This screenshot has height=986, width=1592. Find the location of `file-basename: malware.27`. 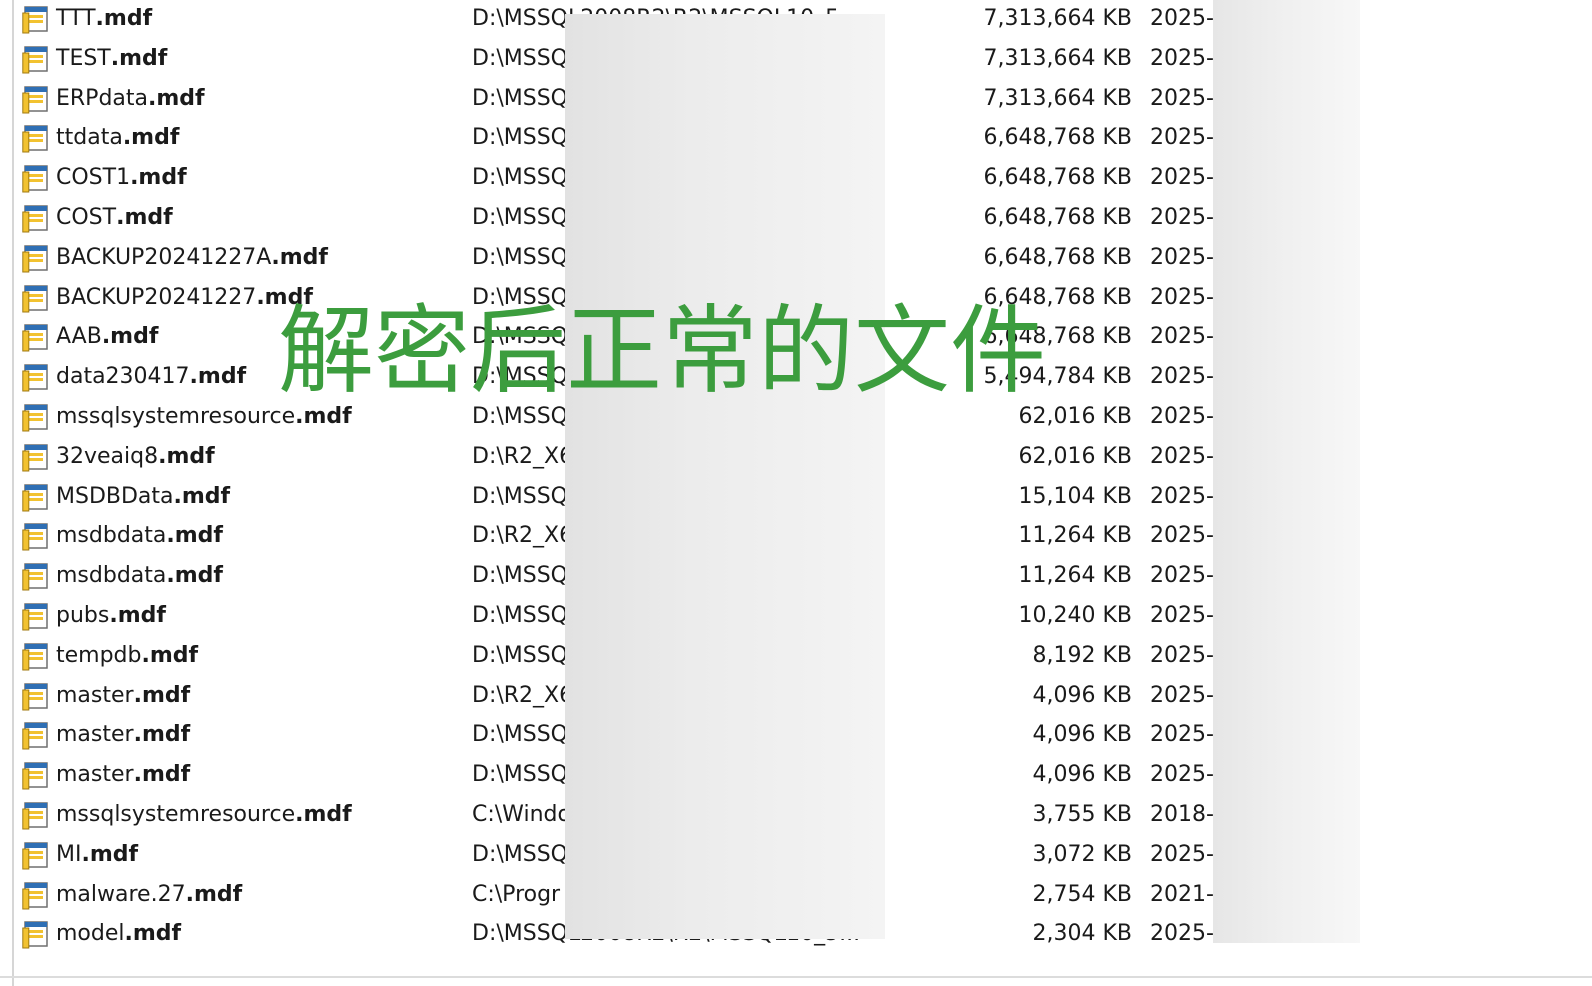

file-basename: malware.27 is located at coordinates (121, 894).